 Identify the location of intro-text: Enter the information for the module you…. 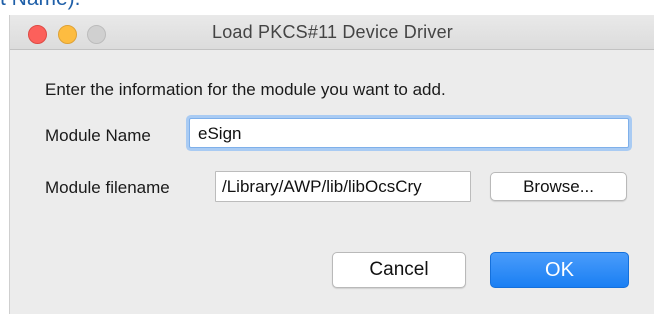
(245, 89).